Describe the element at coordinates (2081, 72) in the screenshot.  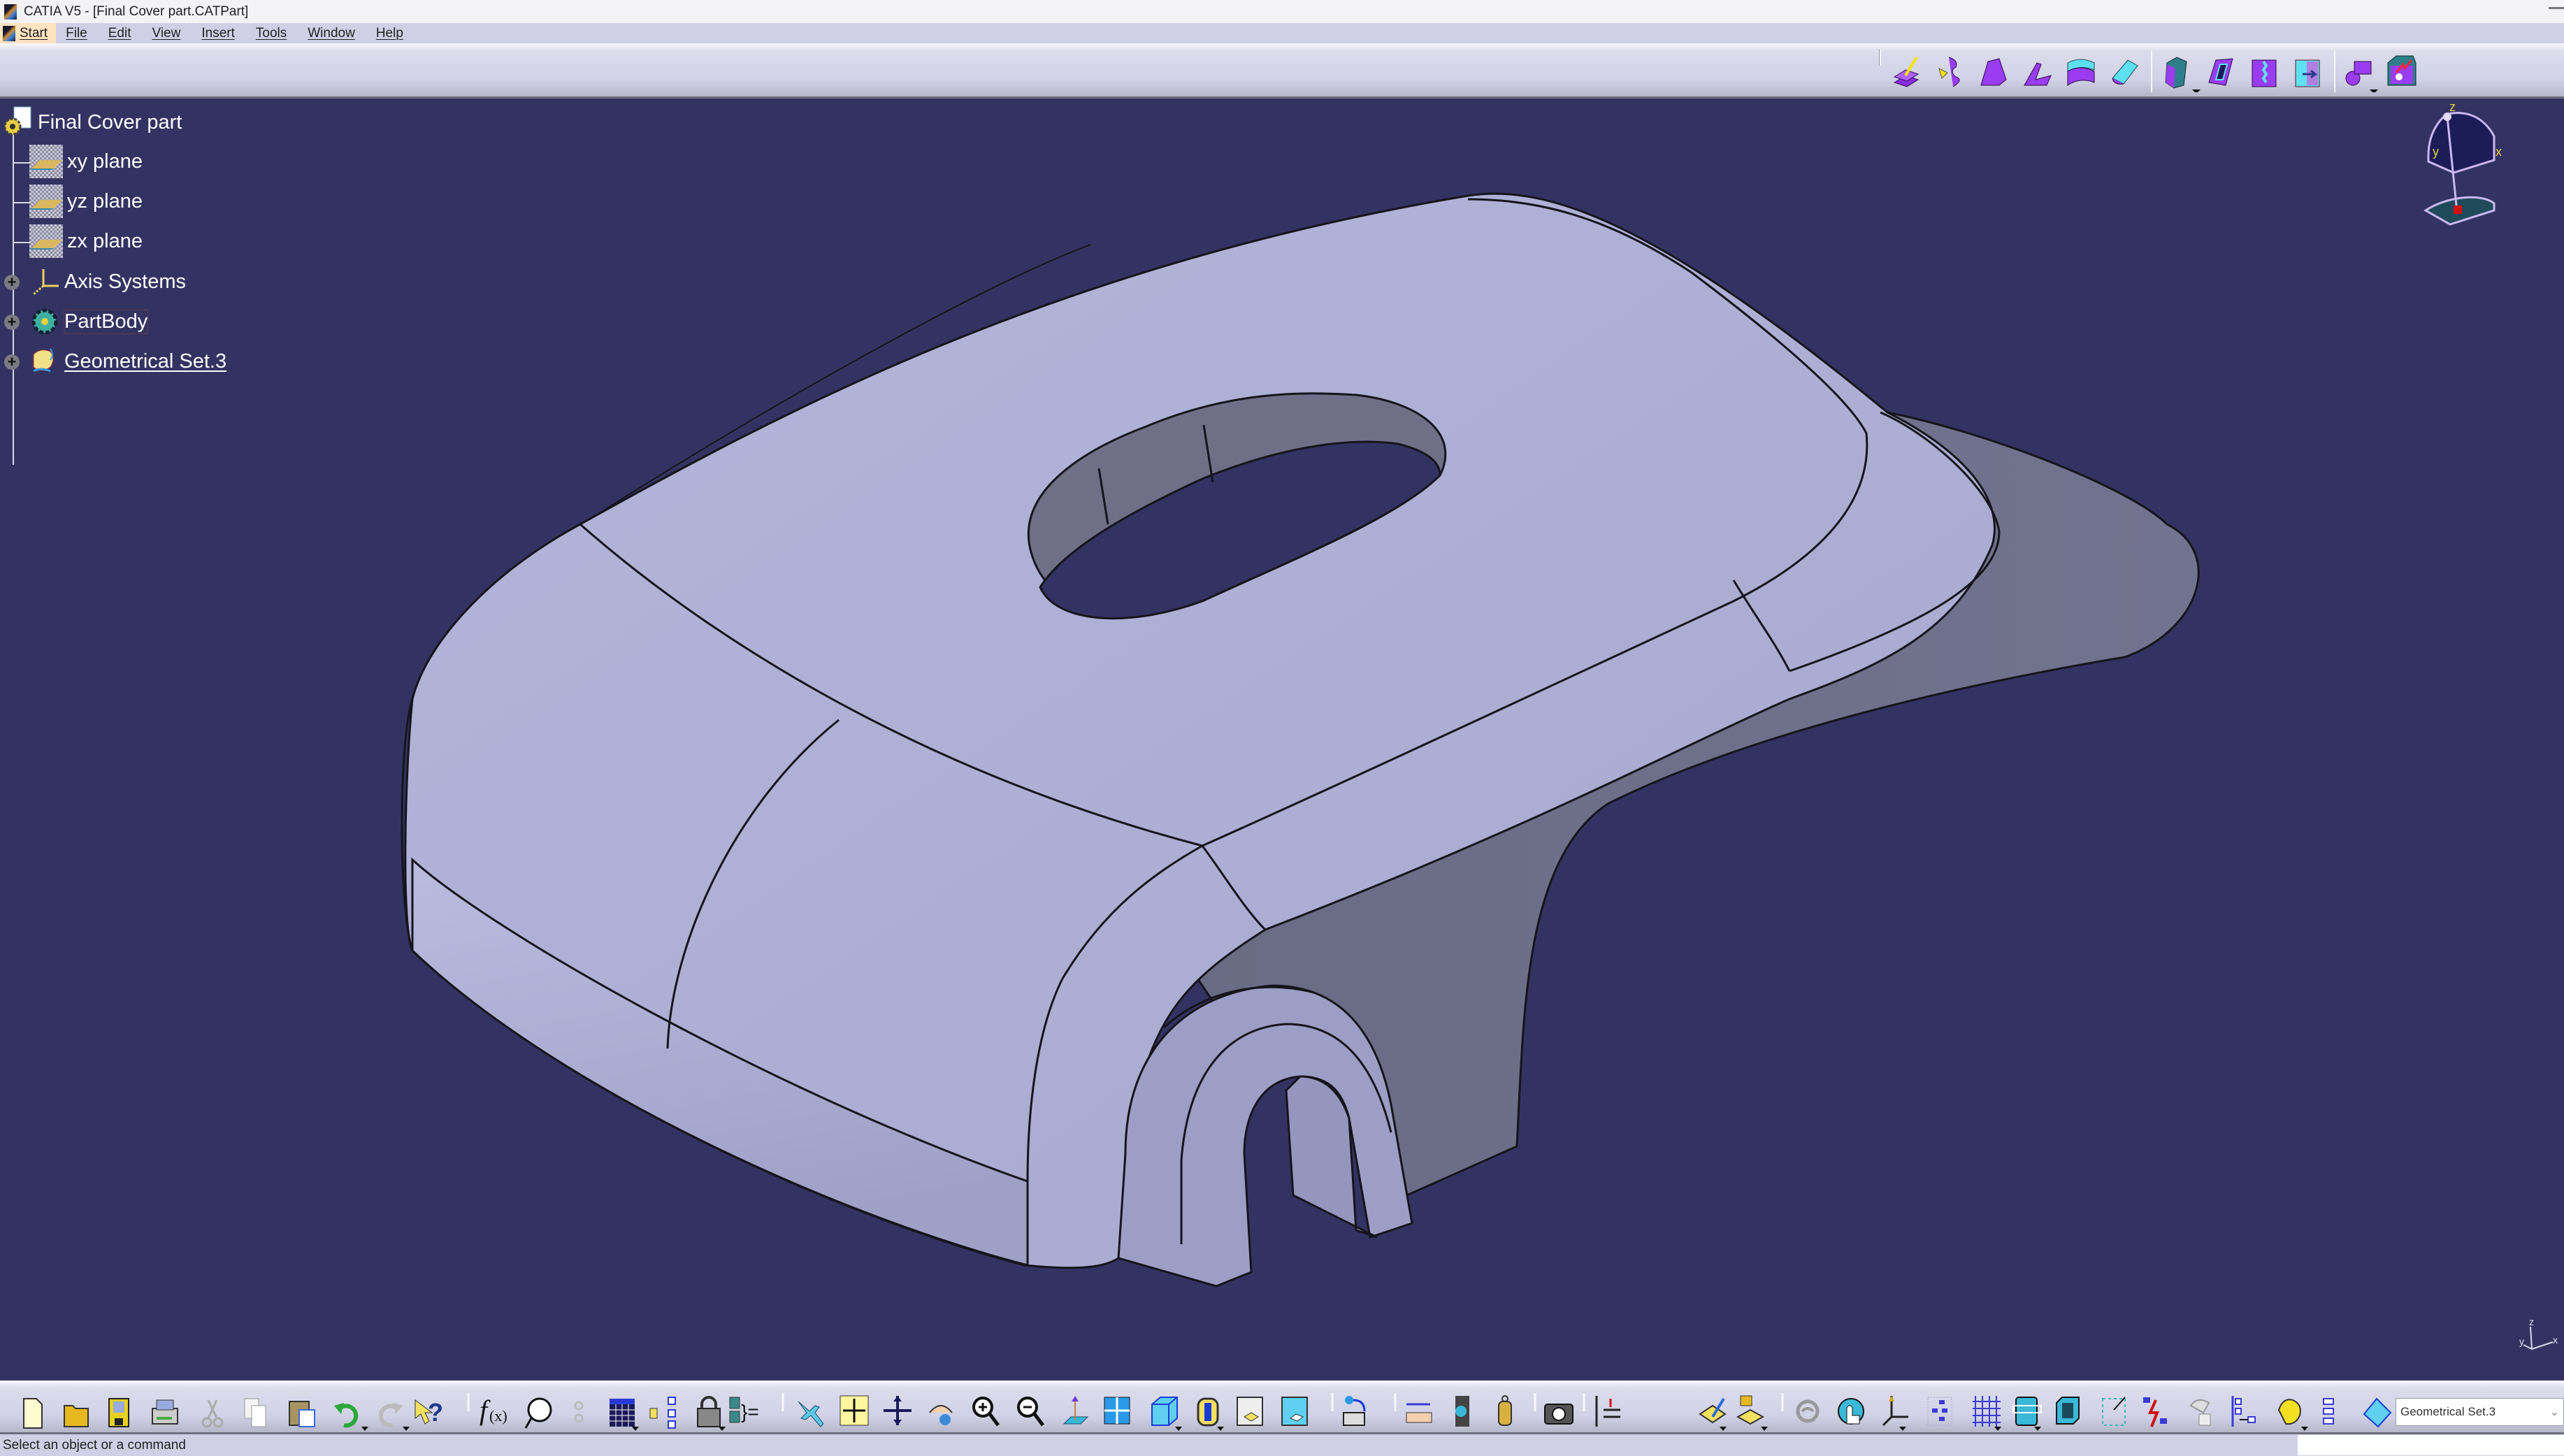
I see `thick-surface-icon` at that location.